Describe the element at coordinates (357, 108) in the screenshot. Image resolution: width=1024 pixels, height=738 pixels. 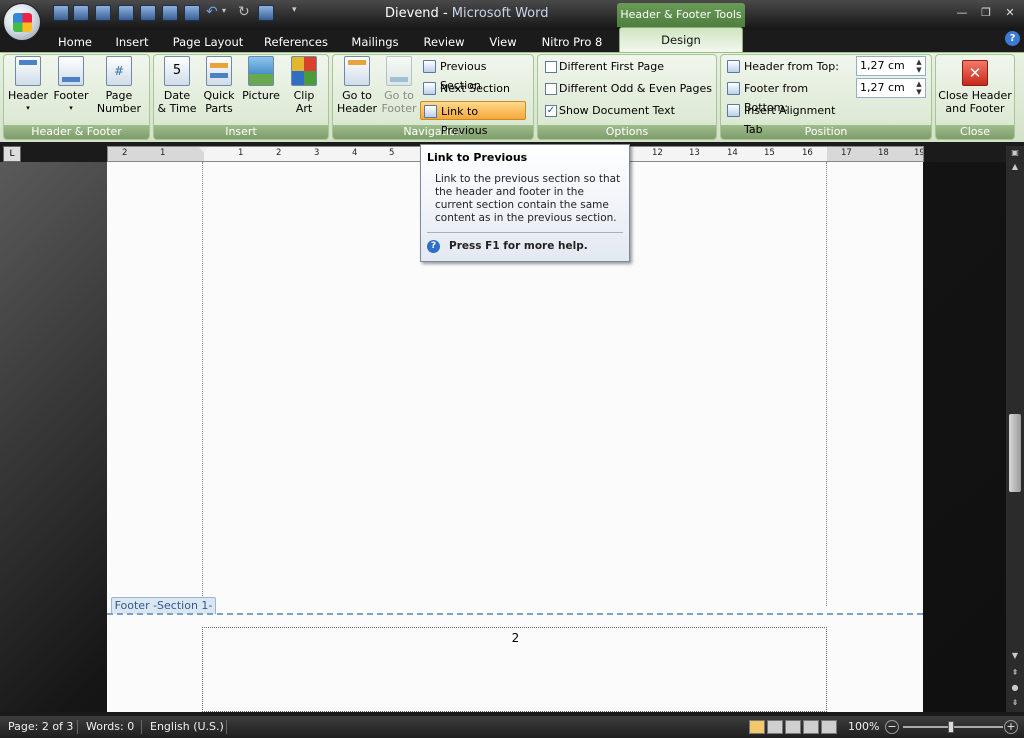
I see `go-to-header-label-2: Header` at that location.